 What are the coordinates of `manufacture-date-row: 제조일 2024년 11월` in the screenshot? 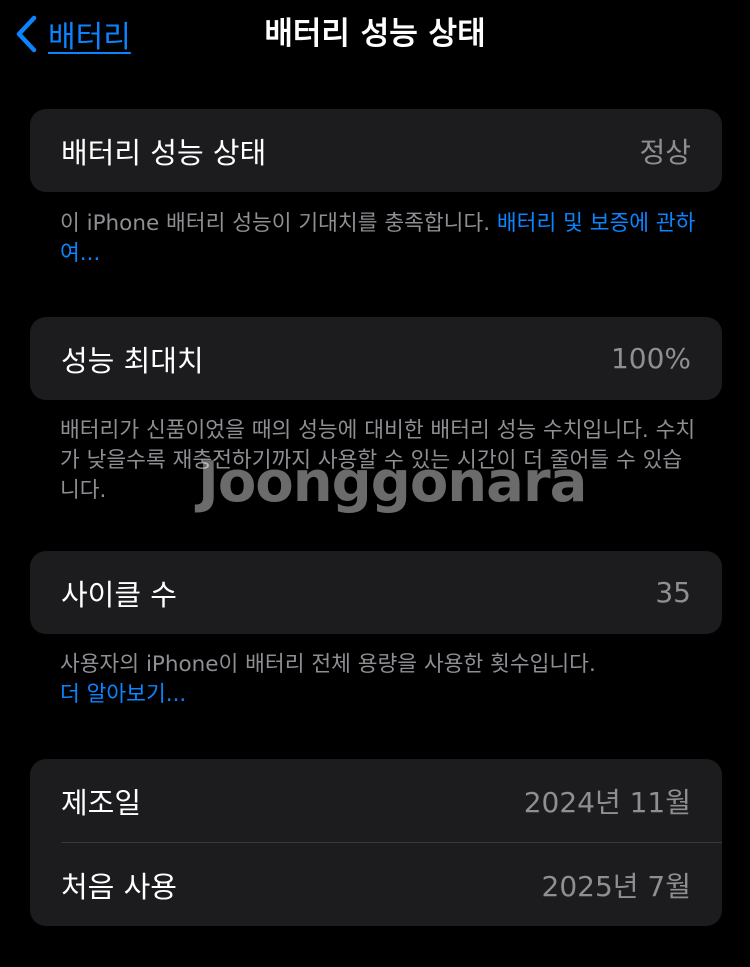 It's located at (376, 800).